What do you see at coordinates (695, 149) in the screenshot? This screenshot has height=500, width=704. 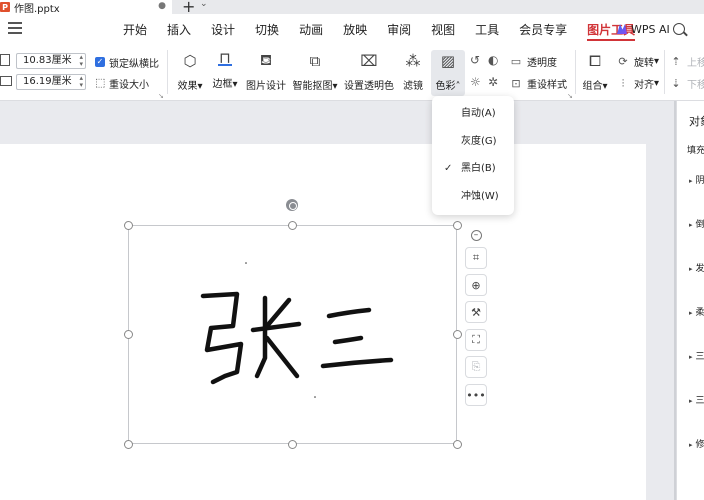 I see `panel-tab-fill-line: 填充与线条` at bounding box center [695, 149].